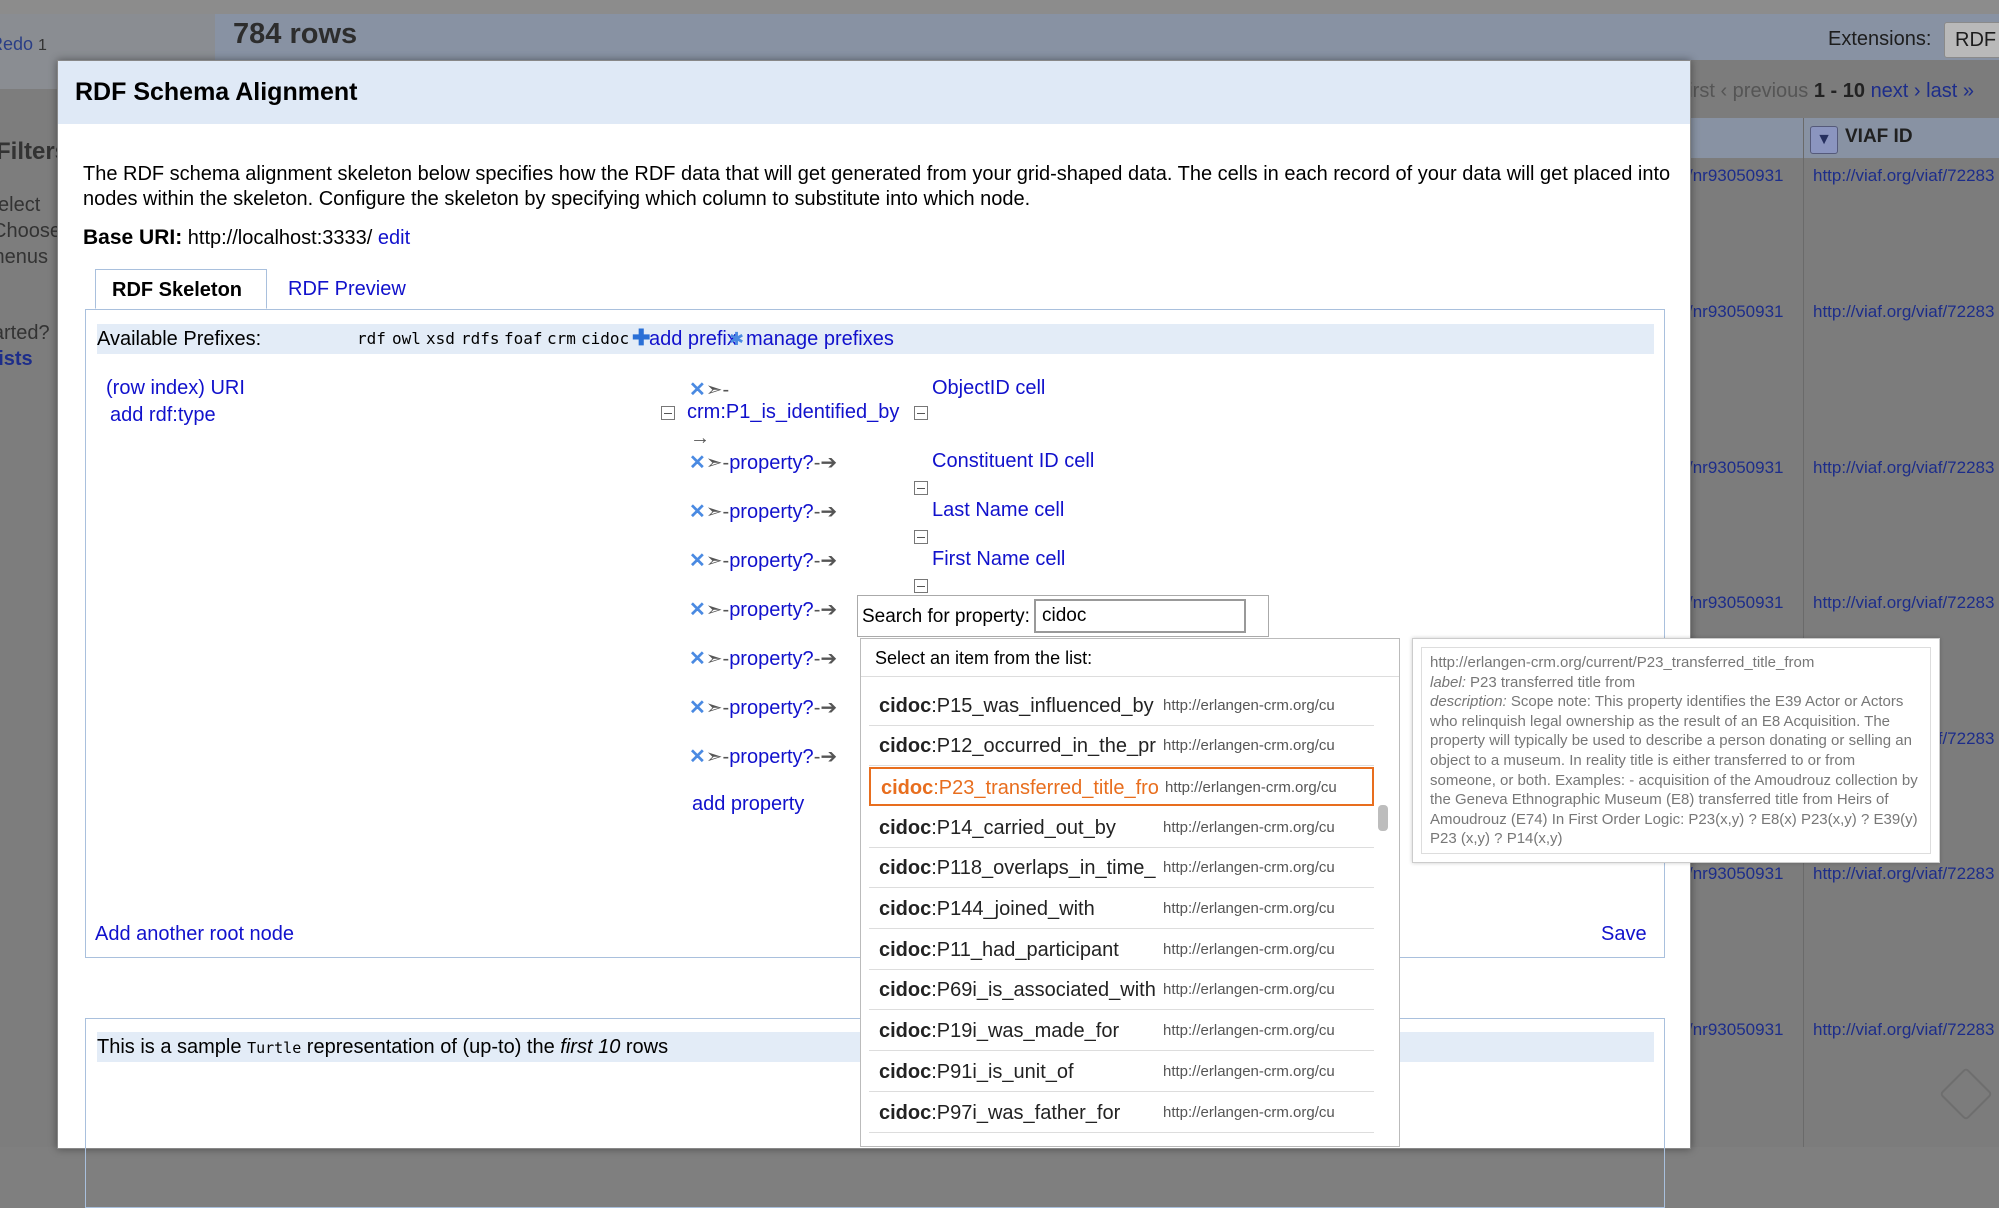  I want to click on dialog-title: RDF Schema Alignment, so click(874, 92).